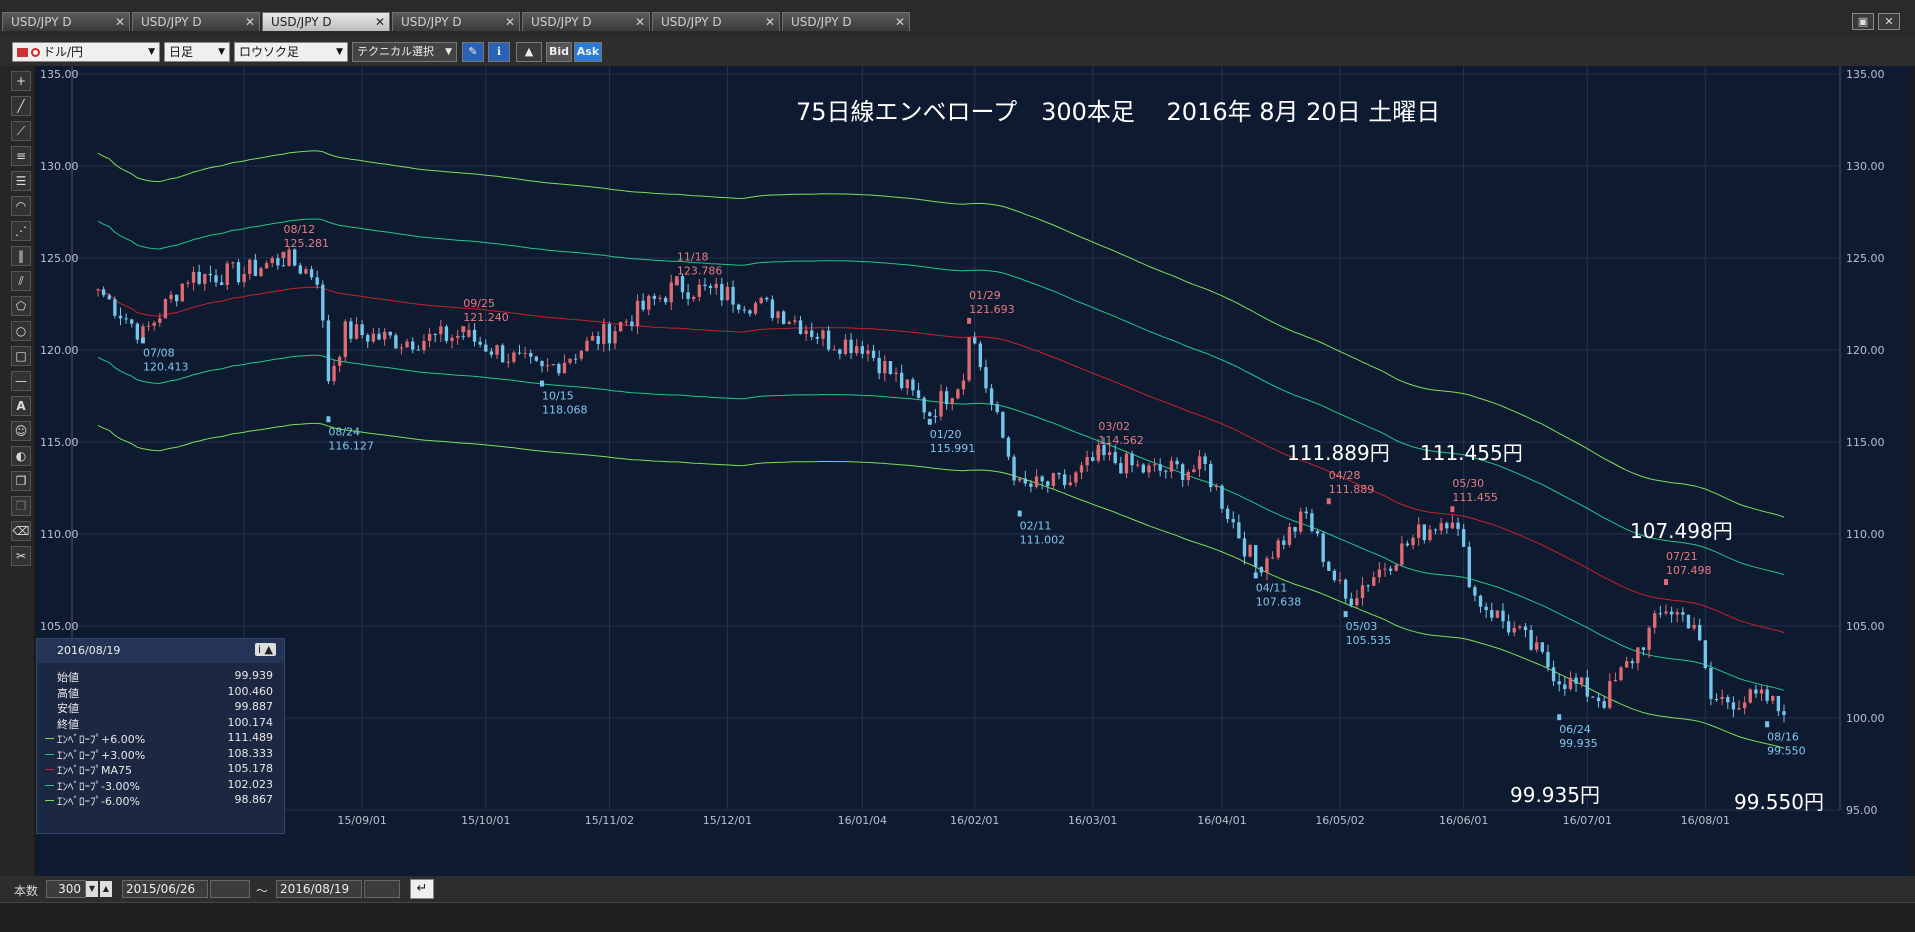  What do you see at coordinates (1865, 350) in the screenshot?
I see `y-tick-label-right: 120.00` at bounding box center [1865, 350].